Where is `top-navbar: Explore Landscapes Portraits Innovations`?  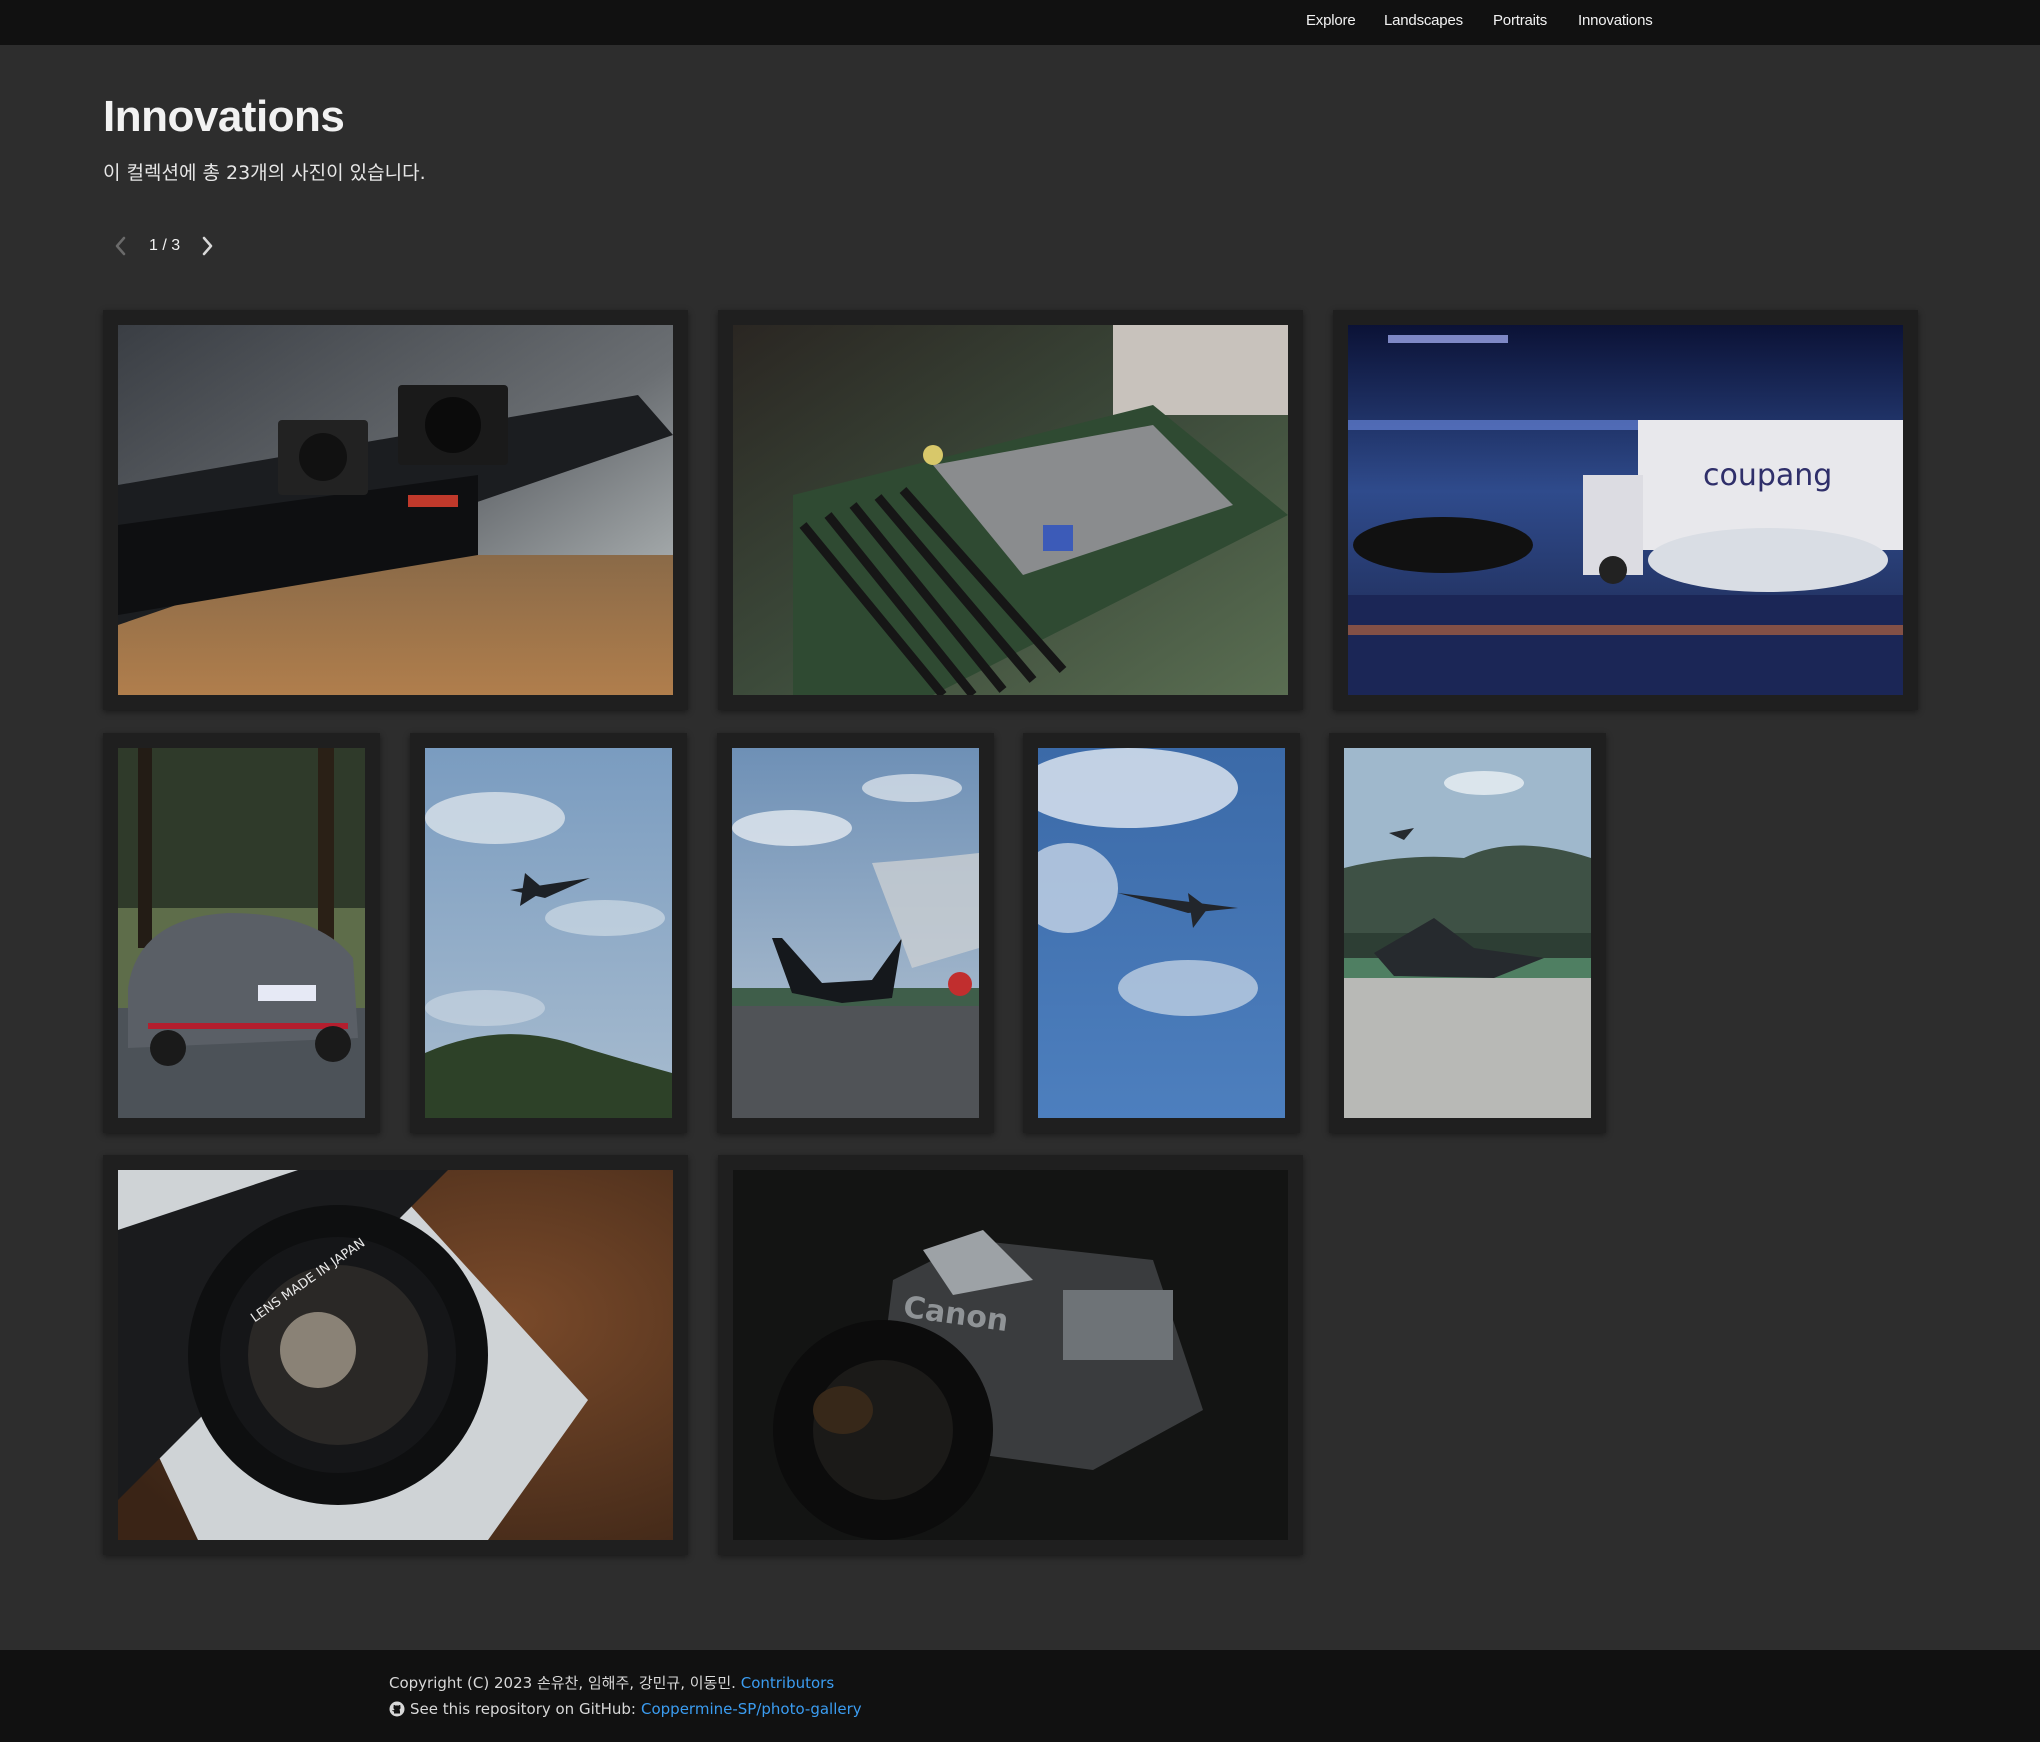 top-navbar: Explore Landscapes Portraits Innovations is located at coordinates (1020, 22).